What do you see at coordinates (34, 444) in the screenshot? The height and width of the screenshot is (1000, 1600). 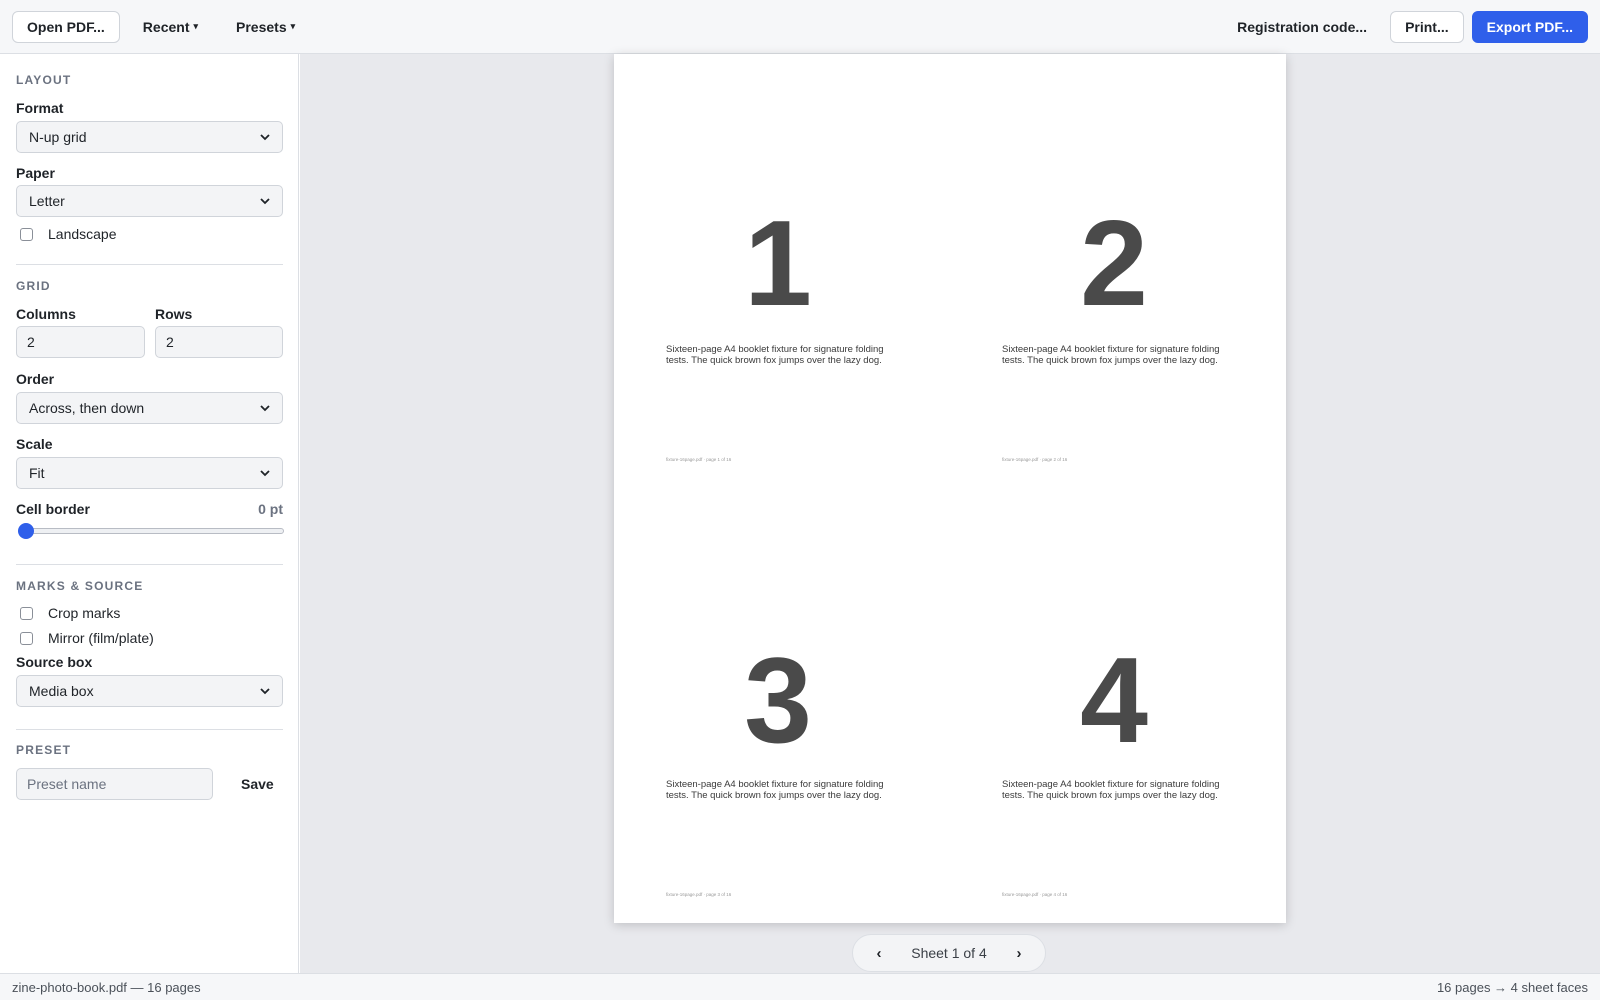 I see `scale-label: Scale` at bounding box center [34, 444].